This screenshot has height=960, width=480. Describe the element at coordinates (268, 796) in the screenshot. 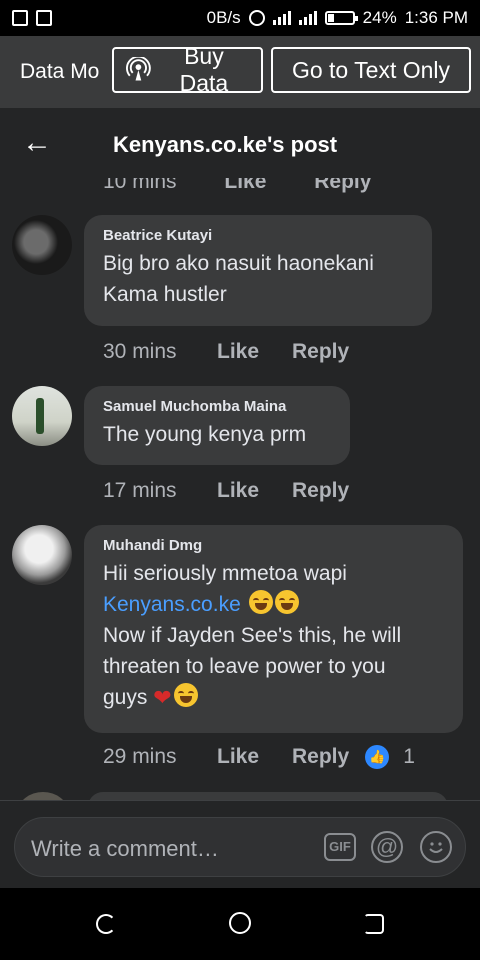

I see `comment-bubble` at that location.